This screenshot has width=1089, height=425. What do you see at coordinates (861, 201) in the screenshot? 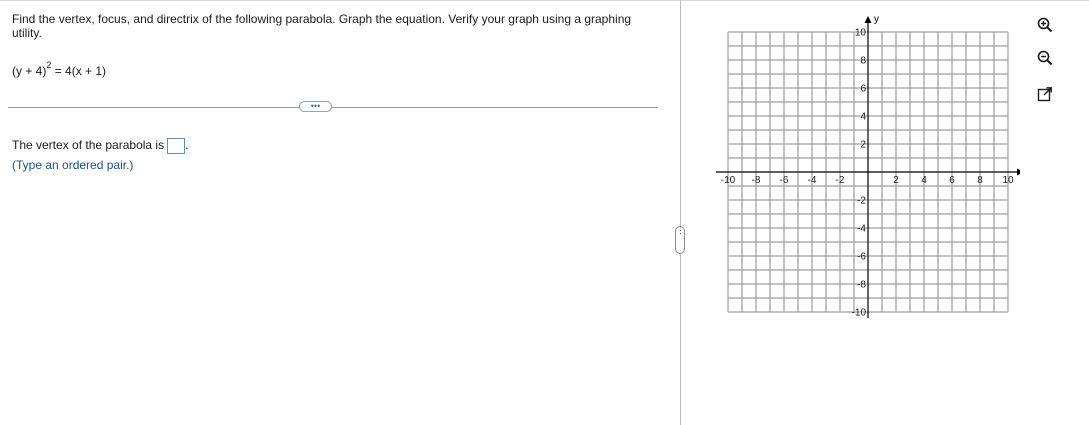
I see `y-tick-label: -2` at bounding box center [861, 201].